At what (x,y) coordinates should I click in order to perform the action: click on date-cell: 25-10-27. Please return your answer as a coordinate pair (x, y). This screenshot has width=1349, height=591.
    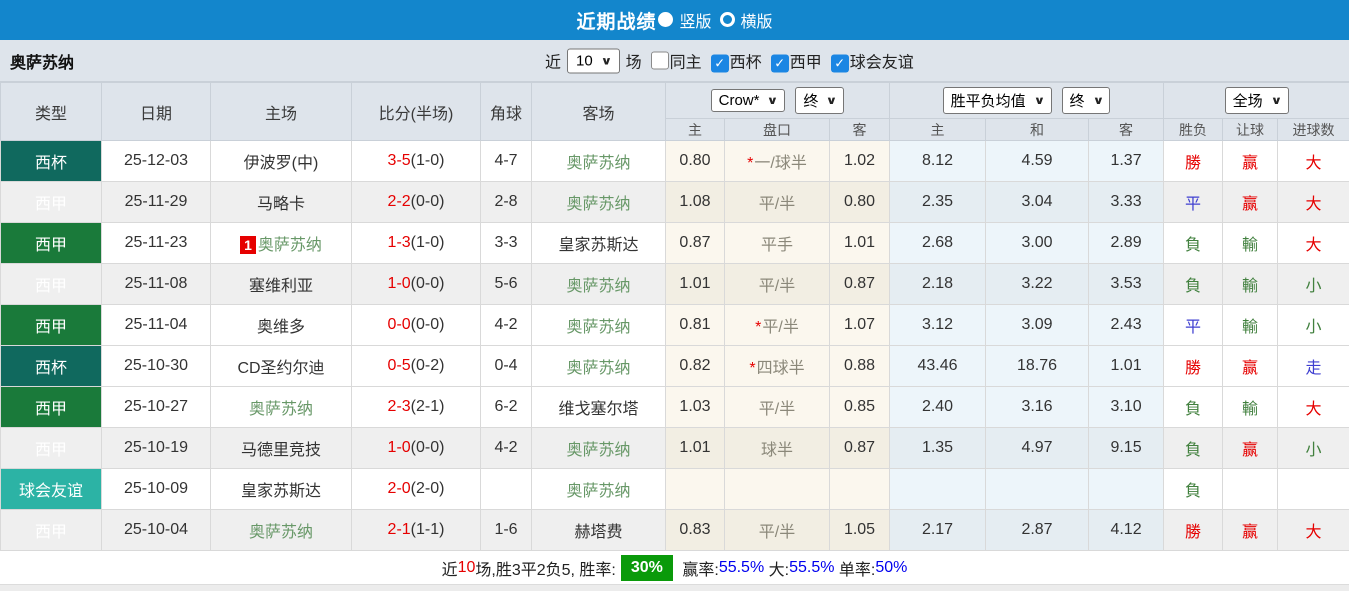
    Looking at the image, I should click on (156, 407).